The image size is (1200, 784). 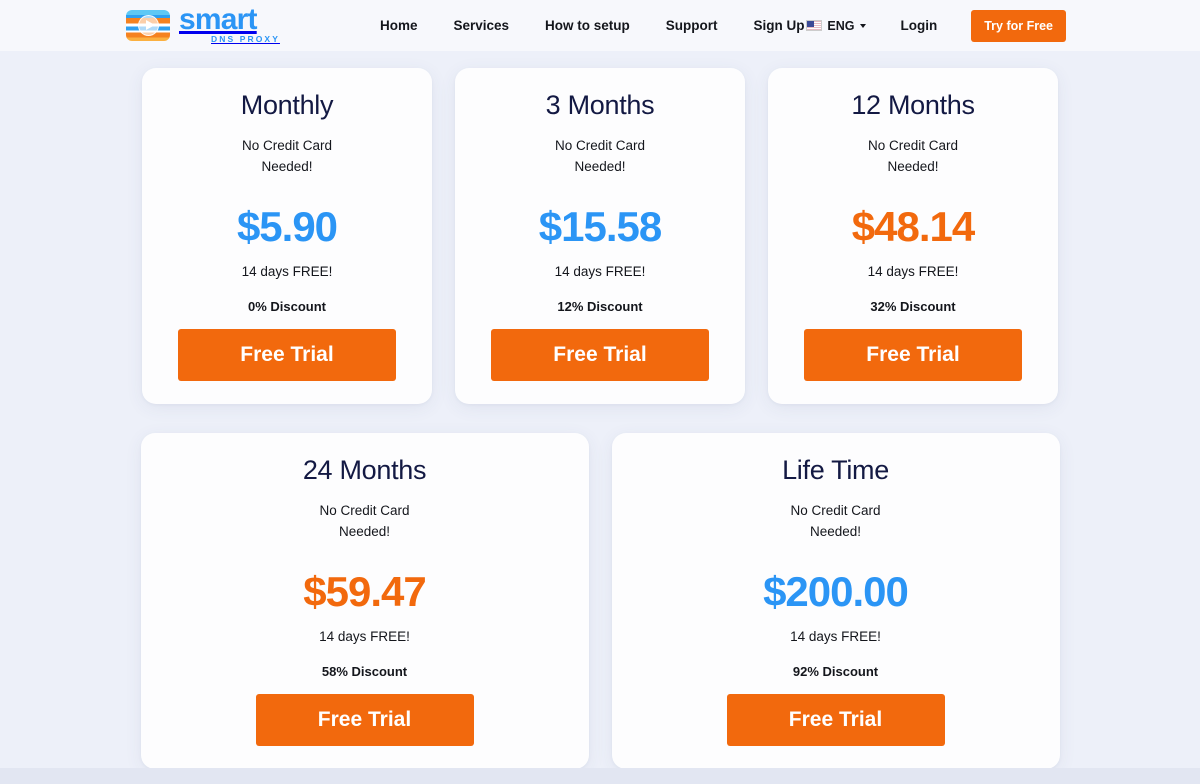 I want to click on language-selector: ENG, so click(x=836, y=25).